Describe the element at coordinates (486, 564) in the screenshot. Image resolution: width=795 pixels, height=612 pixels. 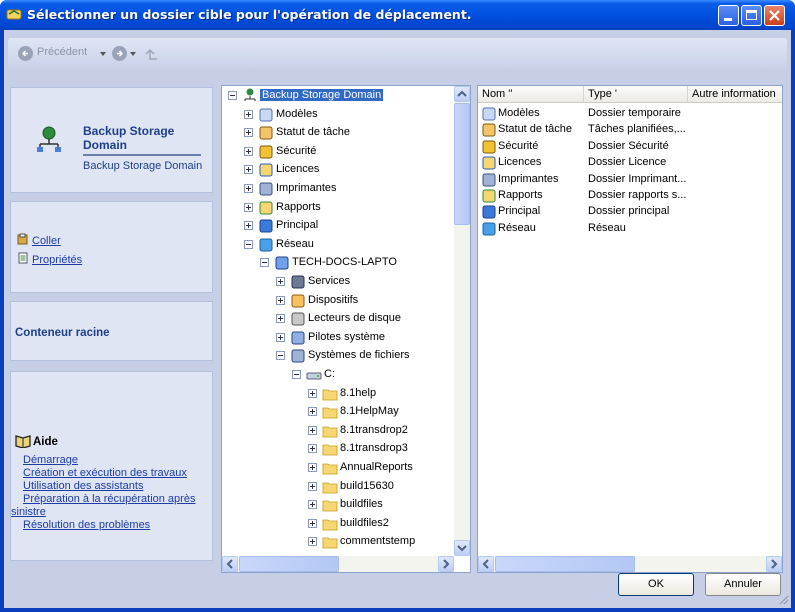
I see `list-scroll-left-button` at that location.